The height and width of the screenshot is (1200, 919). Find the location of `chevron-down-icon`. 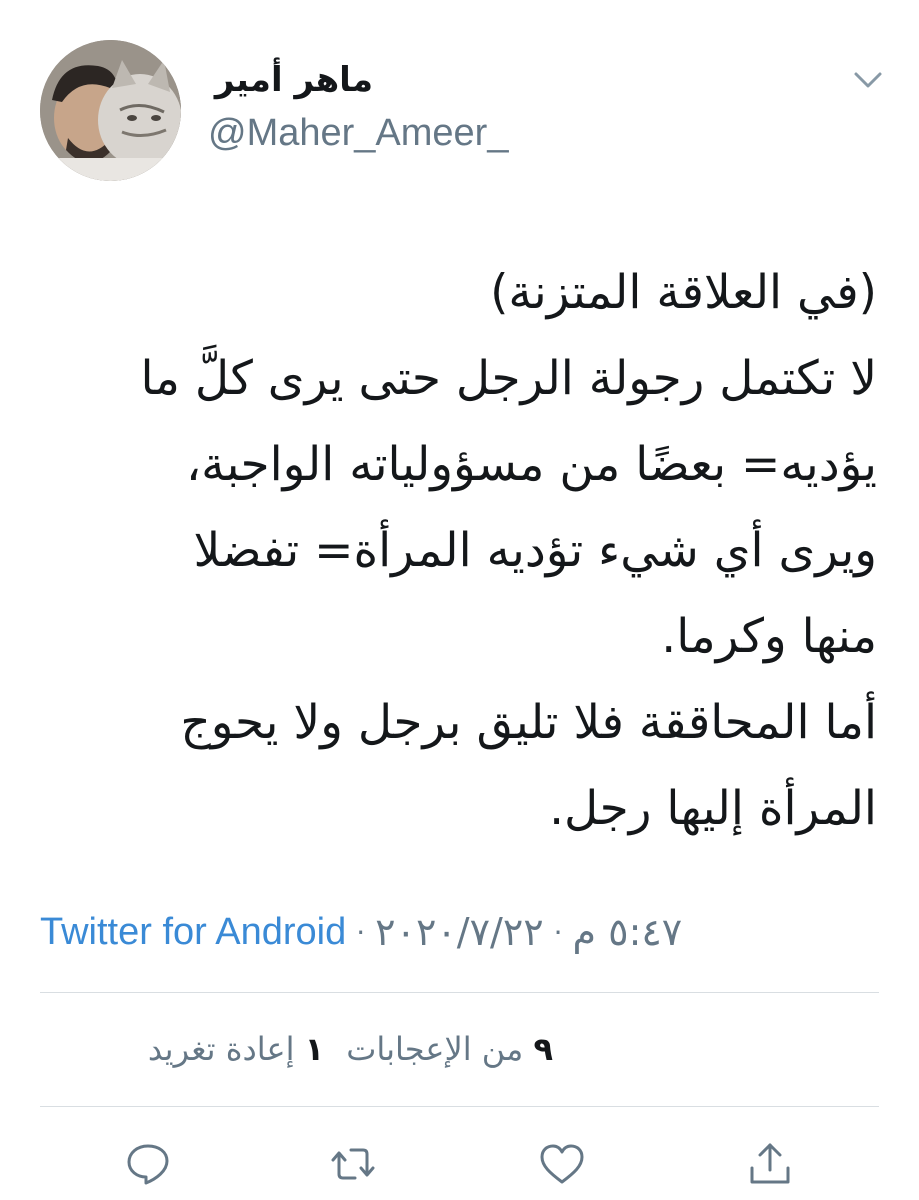

chevron-down-icon is located at coordinates (868, 80).